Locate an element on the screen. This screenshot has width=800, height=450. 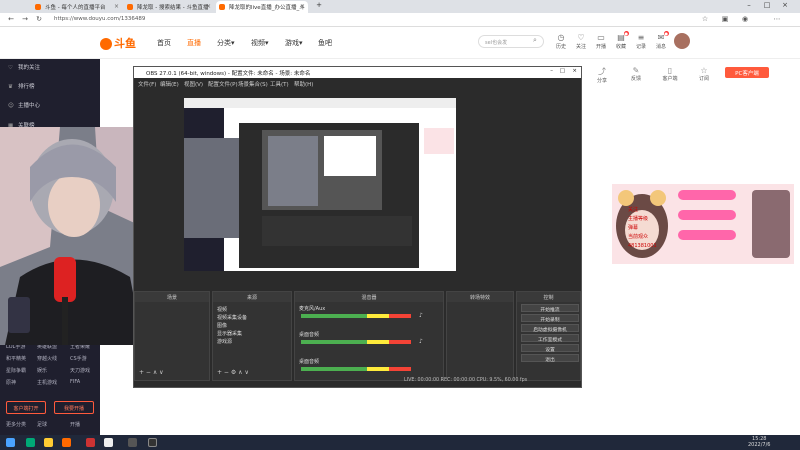
browser-tab-1: 斗鱼 - 每个人的直播平台 × is located at coordinates (77, 7).